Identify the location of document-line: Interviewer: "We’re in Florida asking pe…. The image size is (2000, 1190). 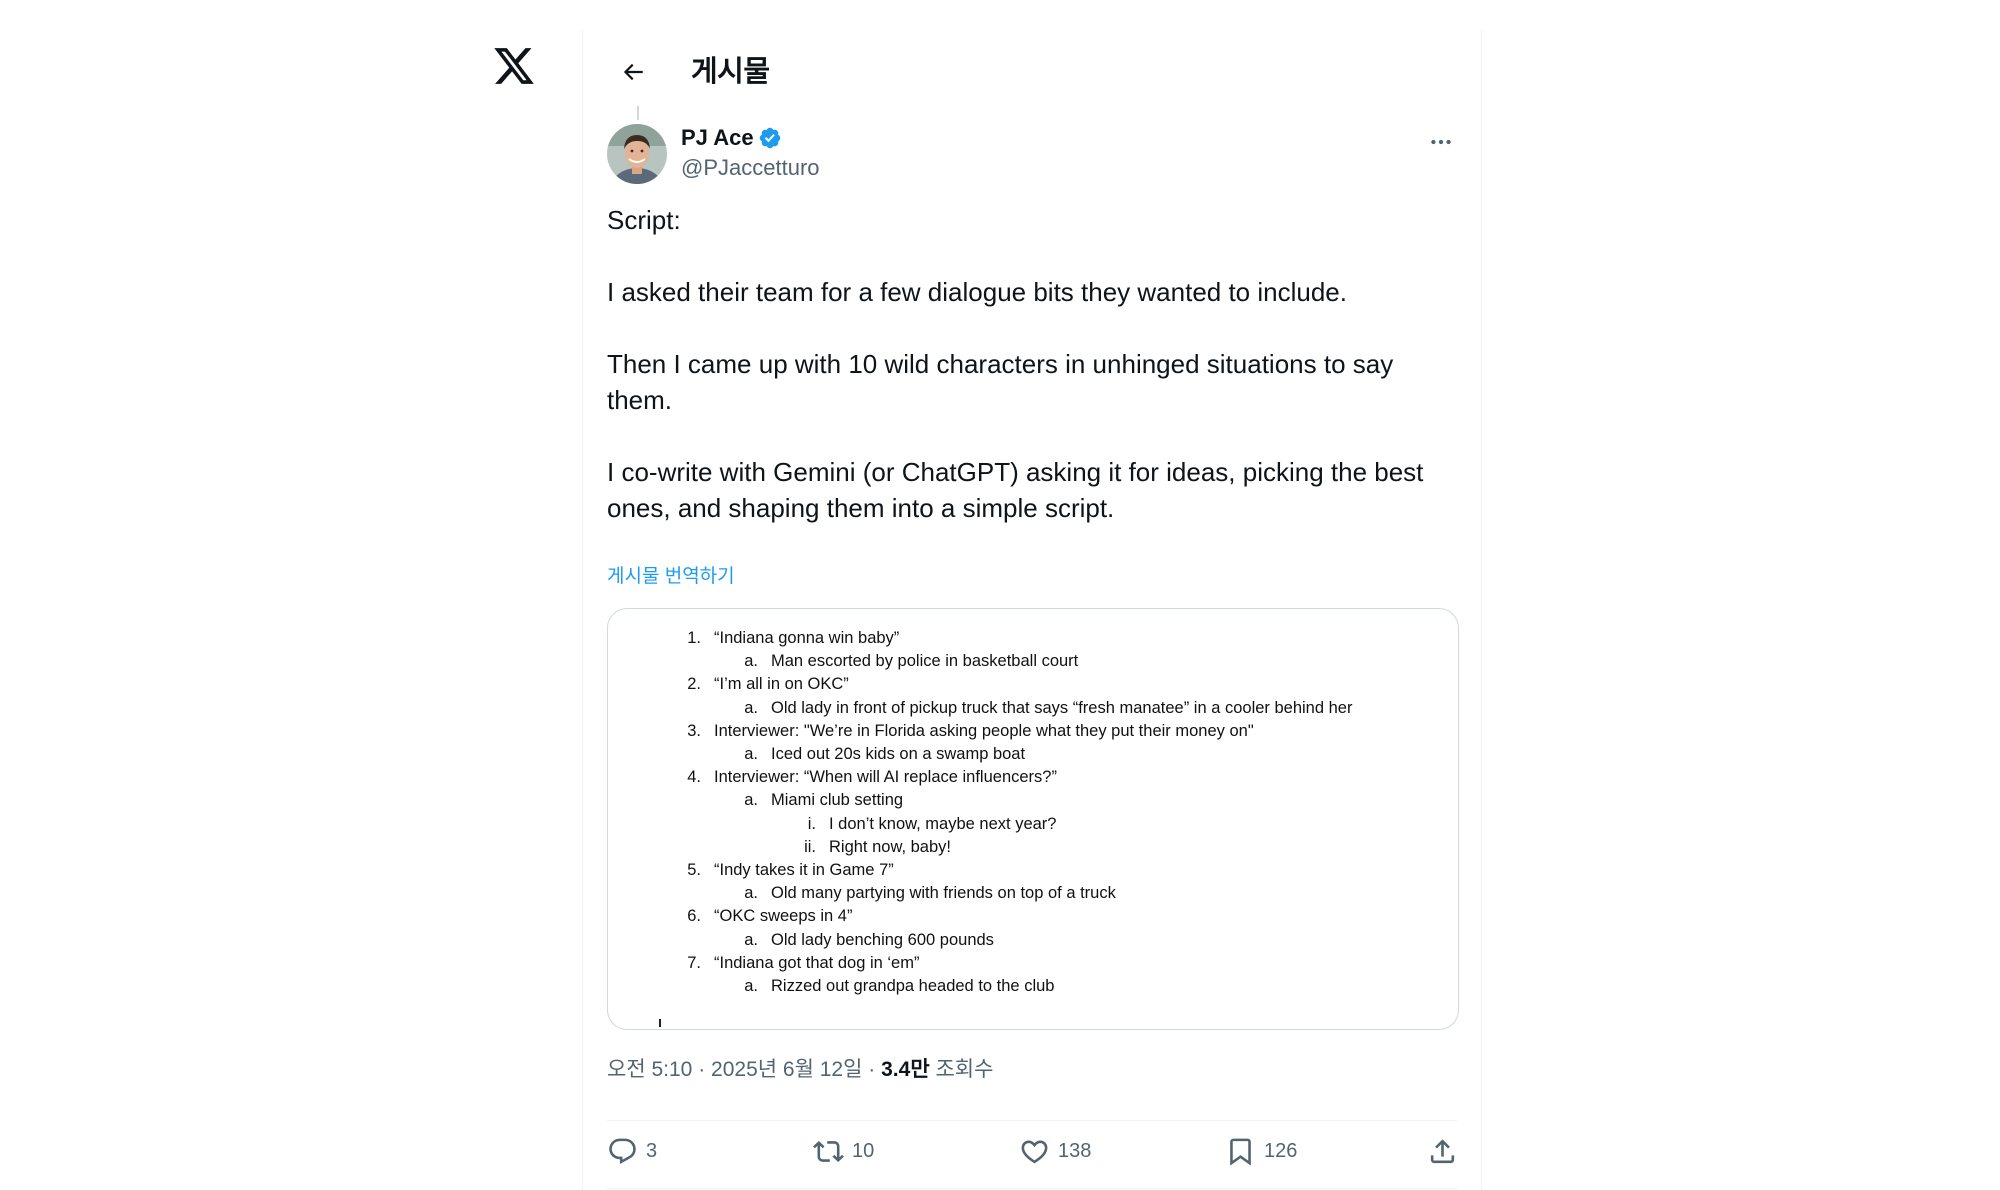
(984, 731).